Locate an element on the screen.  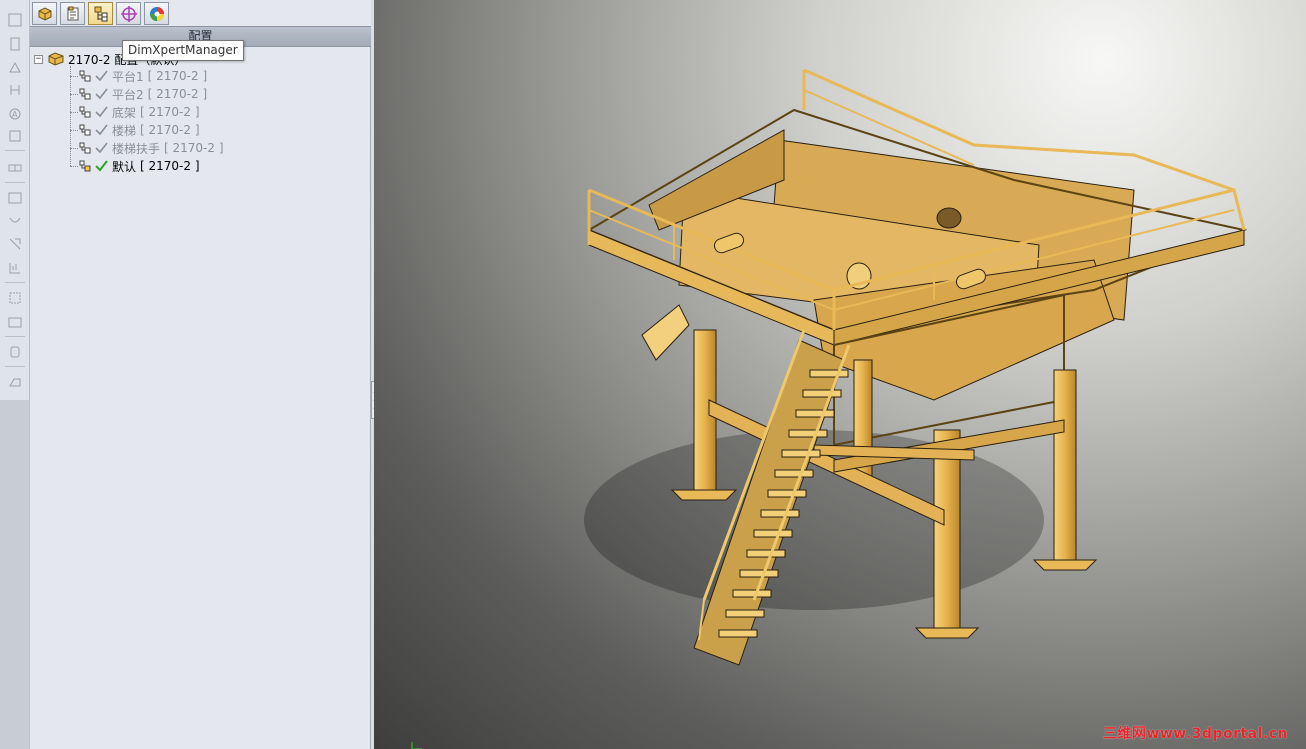
property-manager-icon is located at coordinates (72, 13).